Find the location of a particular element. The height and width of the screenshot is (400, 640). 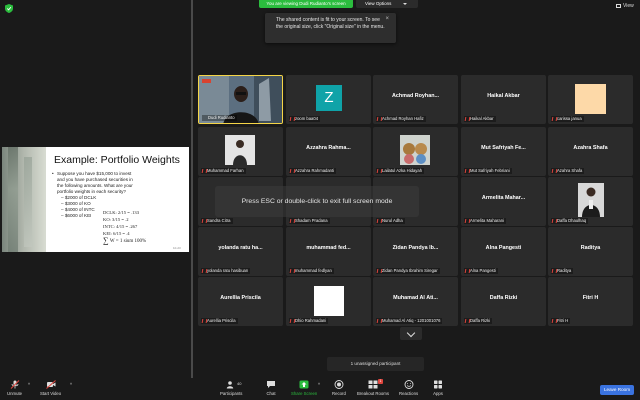

participant-name-label: Nurul Adha is located at coordinates (390, 221).